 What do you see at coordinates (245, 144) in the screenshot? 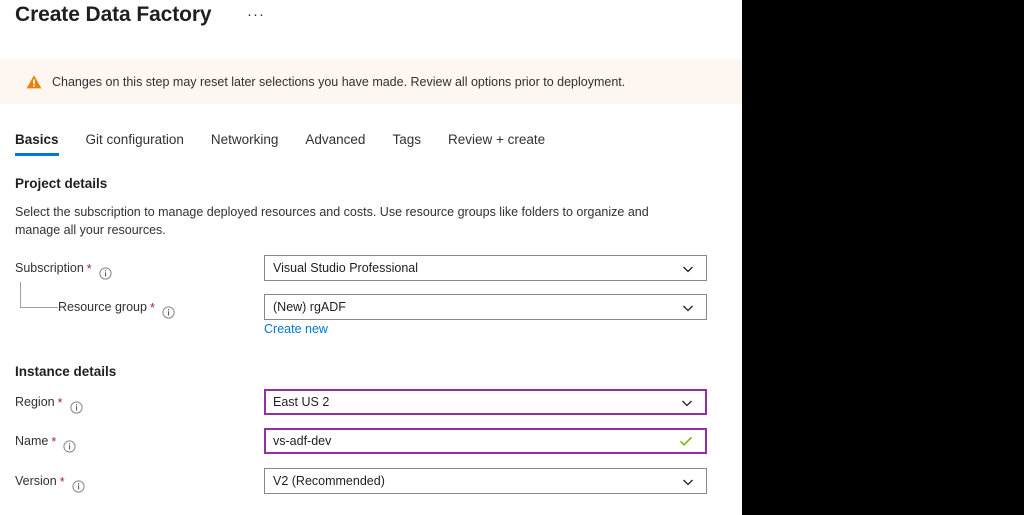
I see `tab-networking: Networking` at bounding box center [245, 144].